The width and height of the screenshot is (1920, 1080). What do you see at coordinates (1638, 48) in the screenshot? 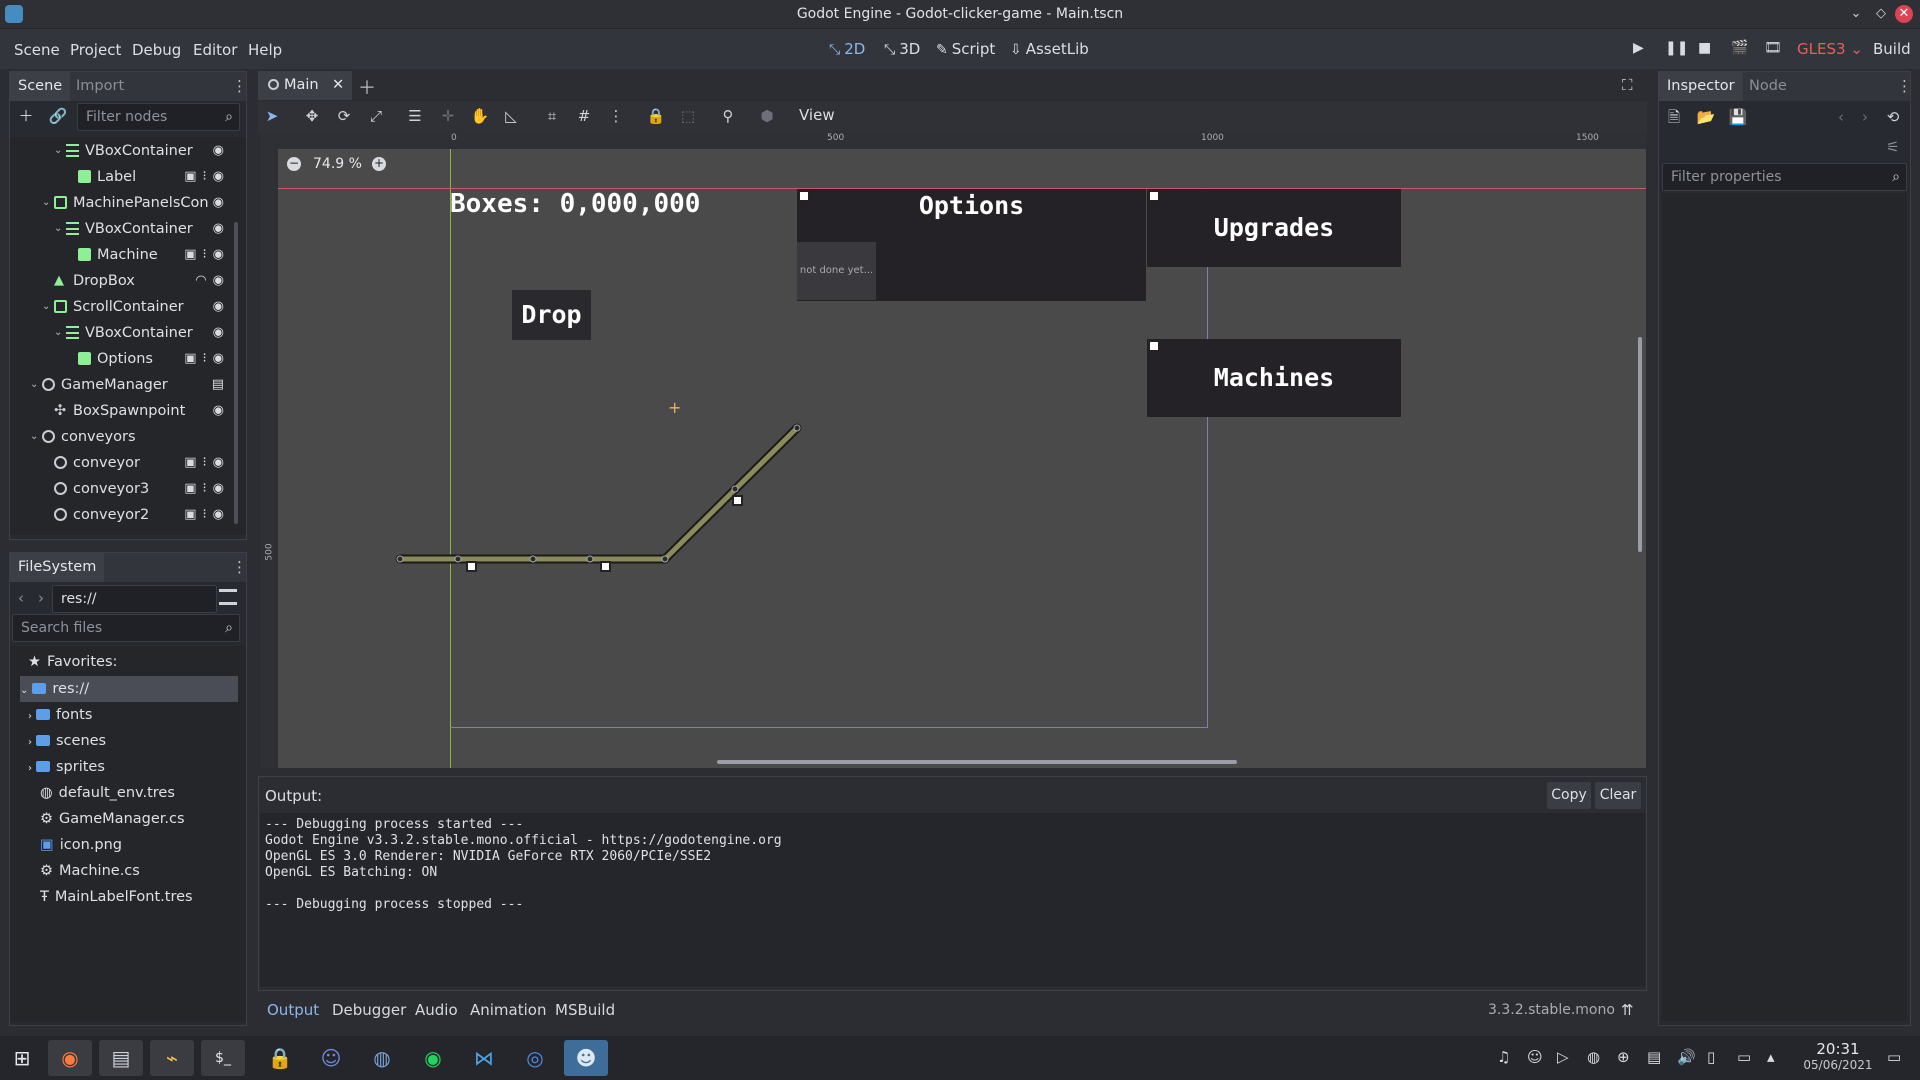
I see `play-icon: ▶` at bounding box center [1638, 48].